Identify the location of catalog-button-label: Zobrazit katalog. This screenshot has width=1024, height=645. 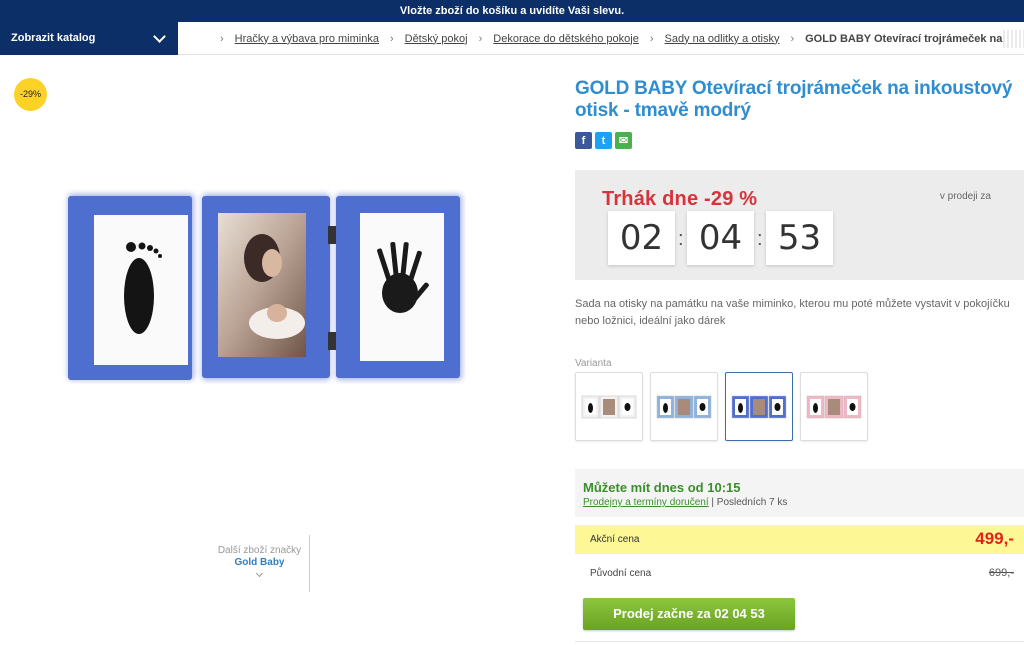
(53, 38).